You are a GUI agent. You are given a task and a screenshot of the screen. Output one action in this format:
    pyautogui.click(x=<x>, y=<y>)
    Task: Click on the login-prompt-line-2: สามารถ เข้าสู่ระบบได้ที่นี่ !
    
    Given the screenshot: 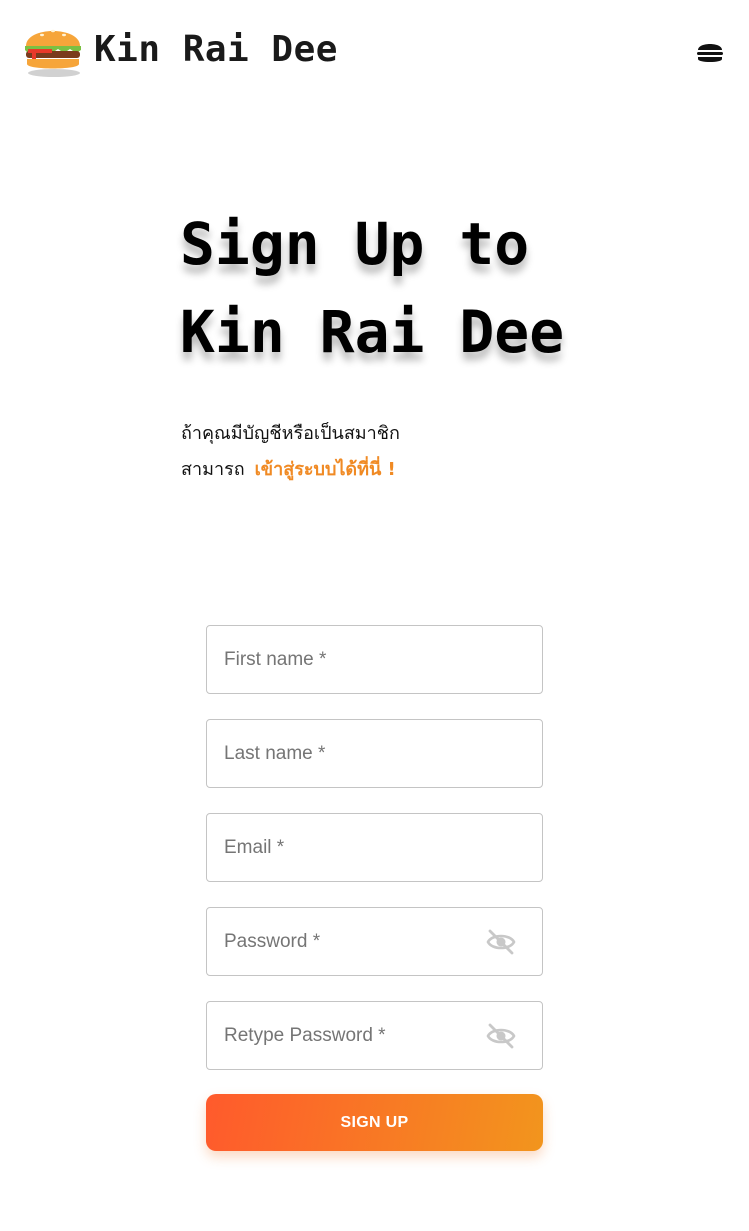 What is the action you would take?
    pyautogui.click(x=290, y=470)
    